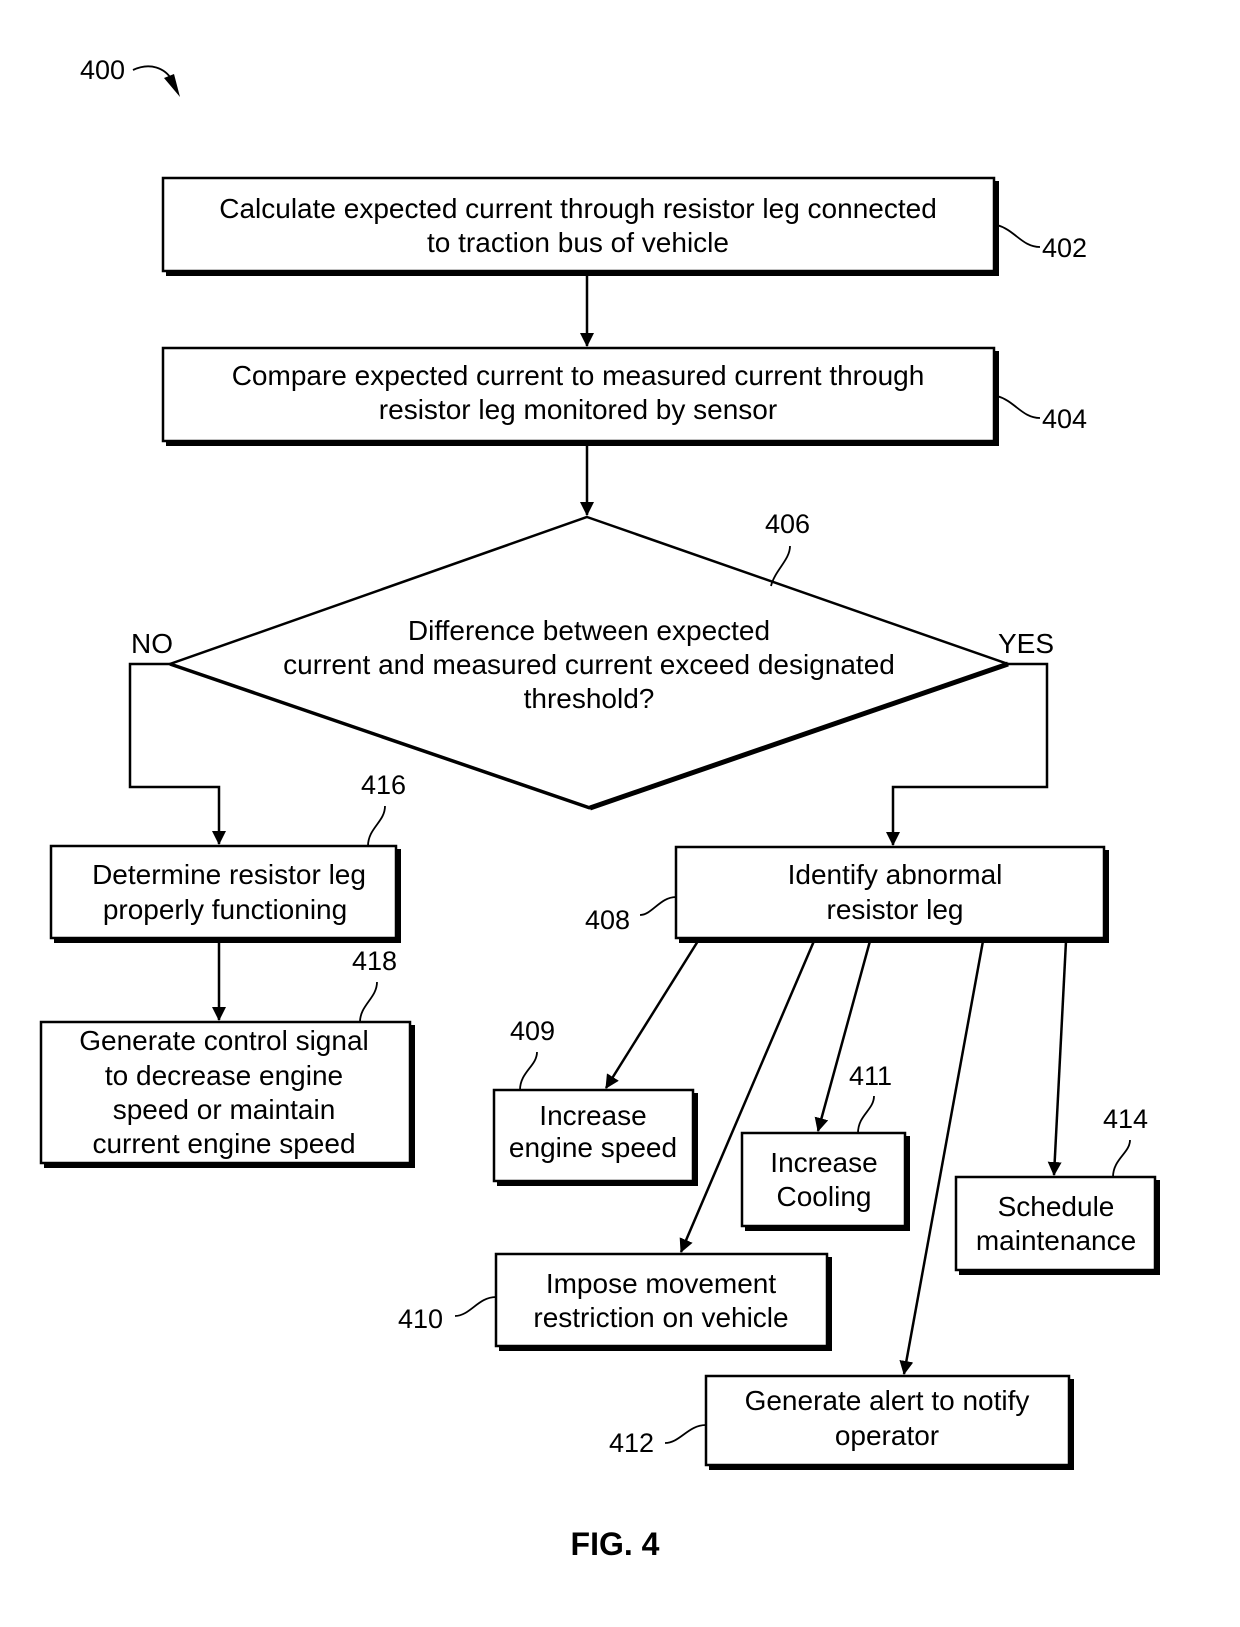 The width and height of the screenshot is (1240, 1627). What do you see at coordinates (532, 1031) in the screenshot?
I see `ref-409-label: 409` at bounding box center [532, 1031].